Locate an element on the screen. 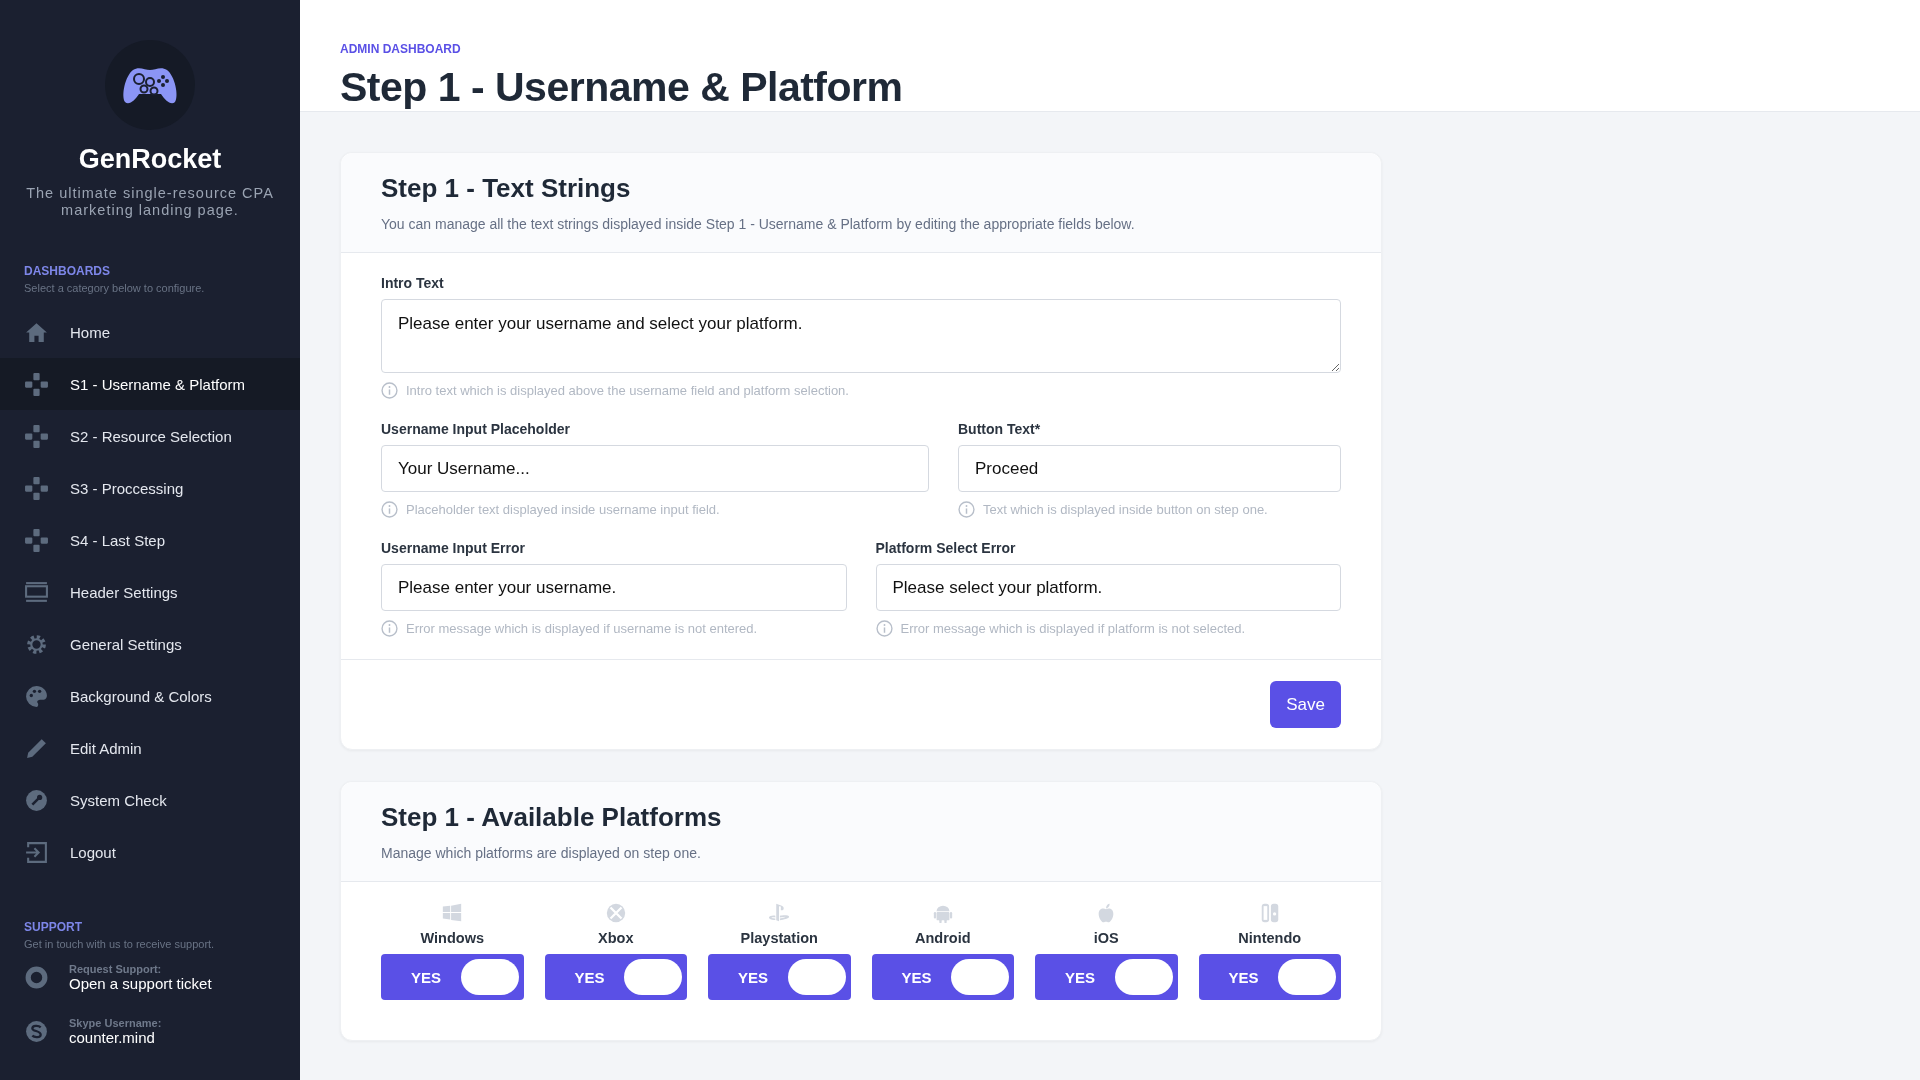 This screenshot has height=1080, width=1920. page-title: Step 1 - Username & Platform is located at coordinates (622, 87).